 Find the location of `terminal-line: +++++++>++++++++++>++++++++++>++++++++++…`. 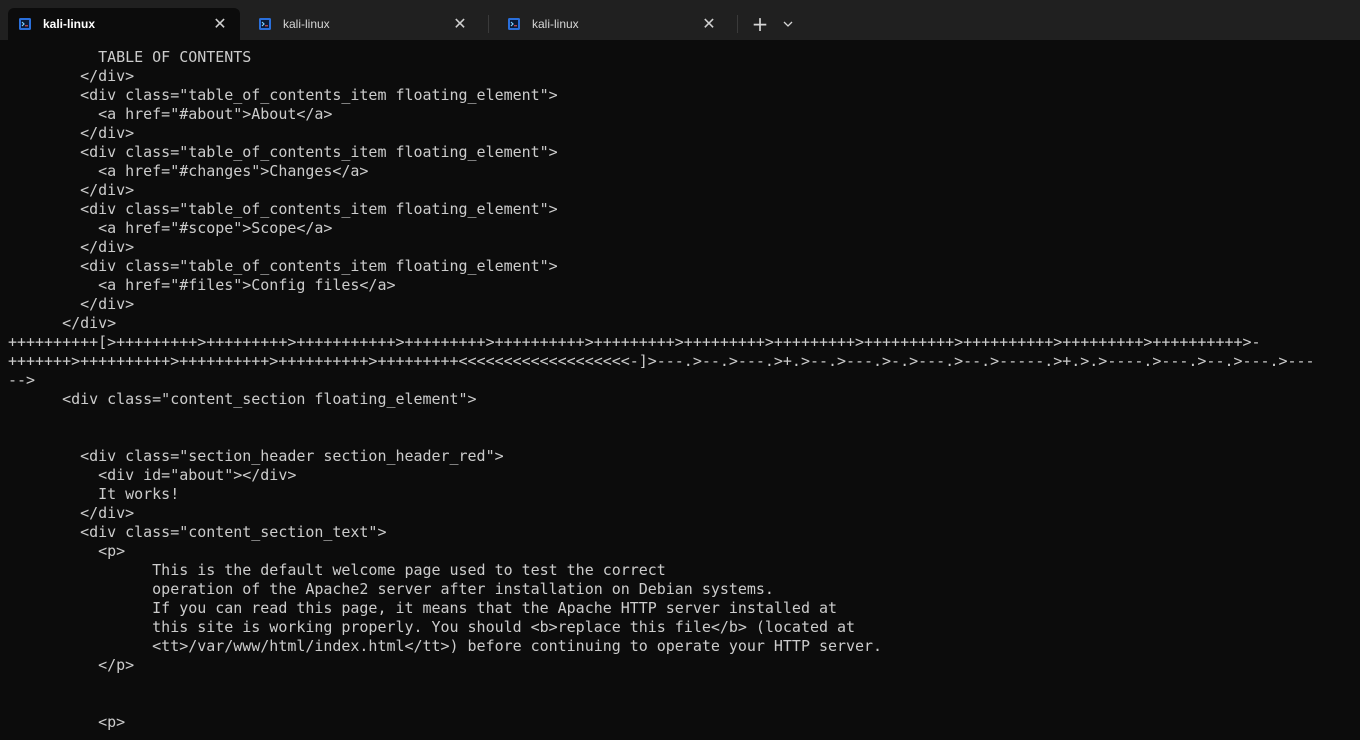

terminal-line: +++++++>++++++++++>++++++++++>++++++++++… is located at coordinates (661, 361).